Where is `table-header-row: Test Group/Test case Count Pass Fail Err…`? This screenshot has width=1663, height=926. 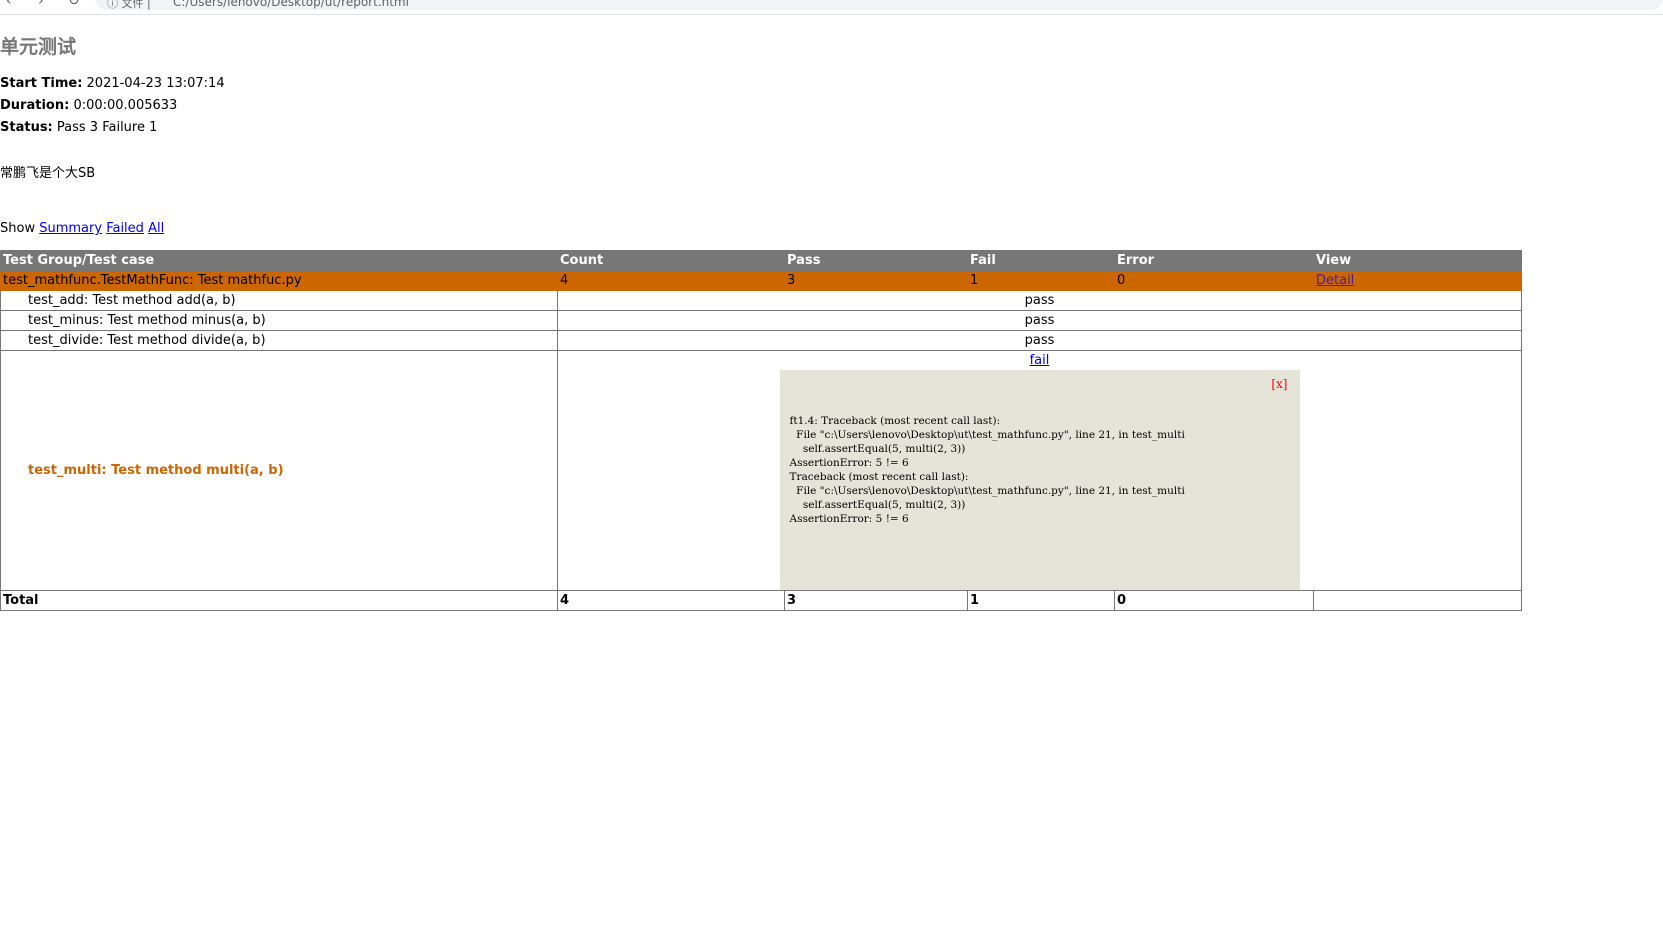
table-header-row: Test Group/Test case Count Pass Fail Err… is located at coordinates (761, 260).